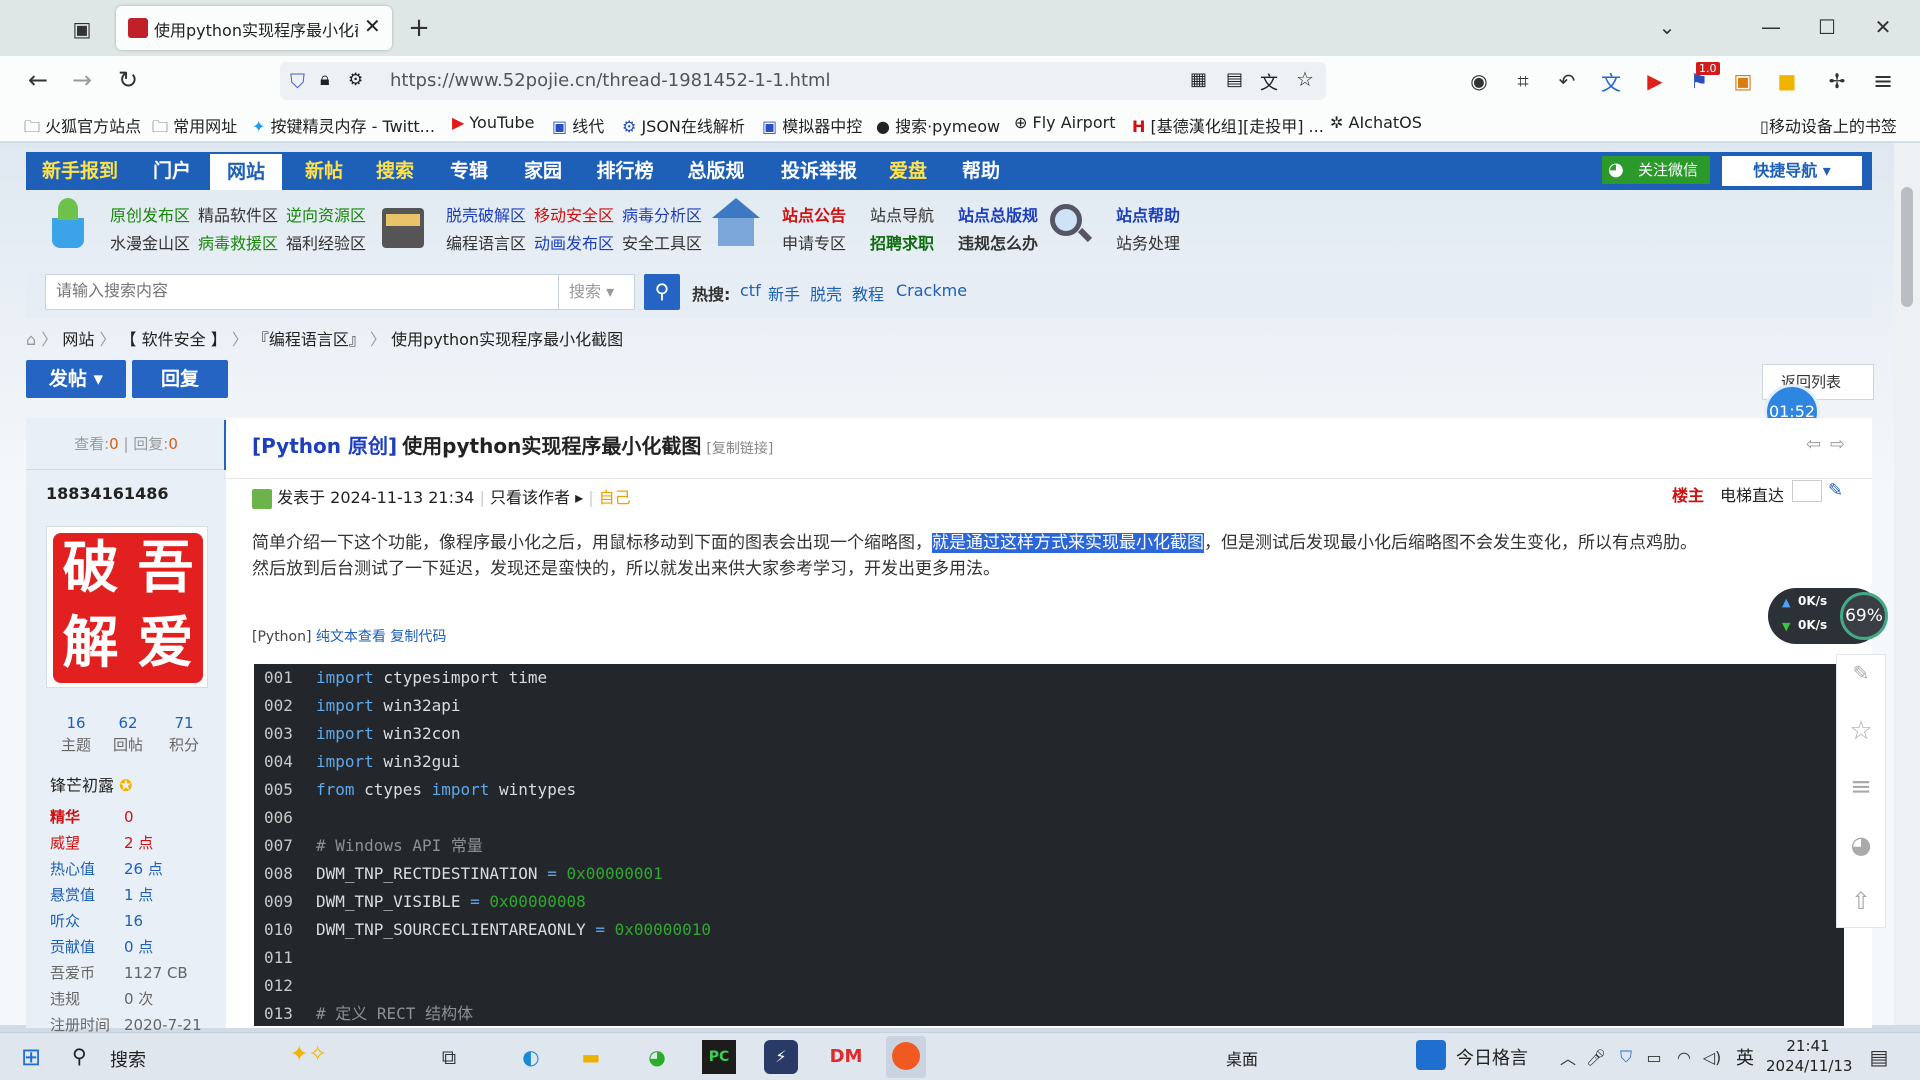  I want to click on minimize-window-icon: —, so click(1771, 27).